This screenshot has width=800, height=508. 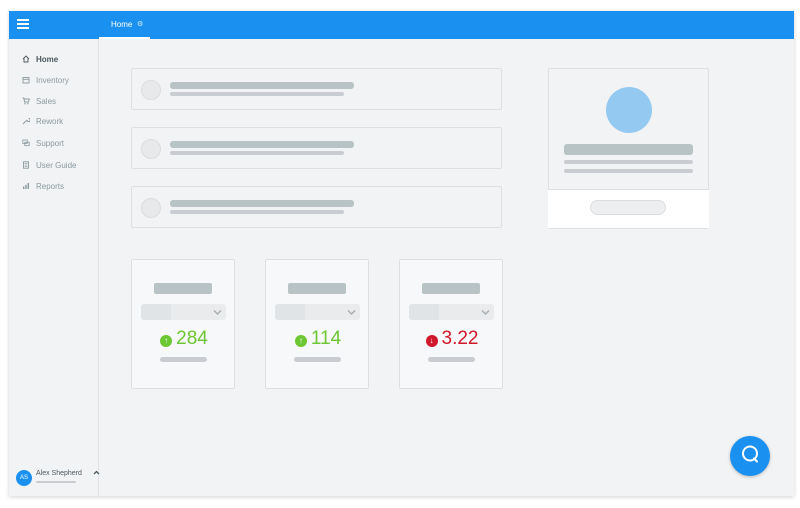 I want to click on stat-card: ↑ 284, so click(x=183, y=324).